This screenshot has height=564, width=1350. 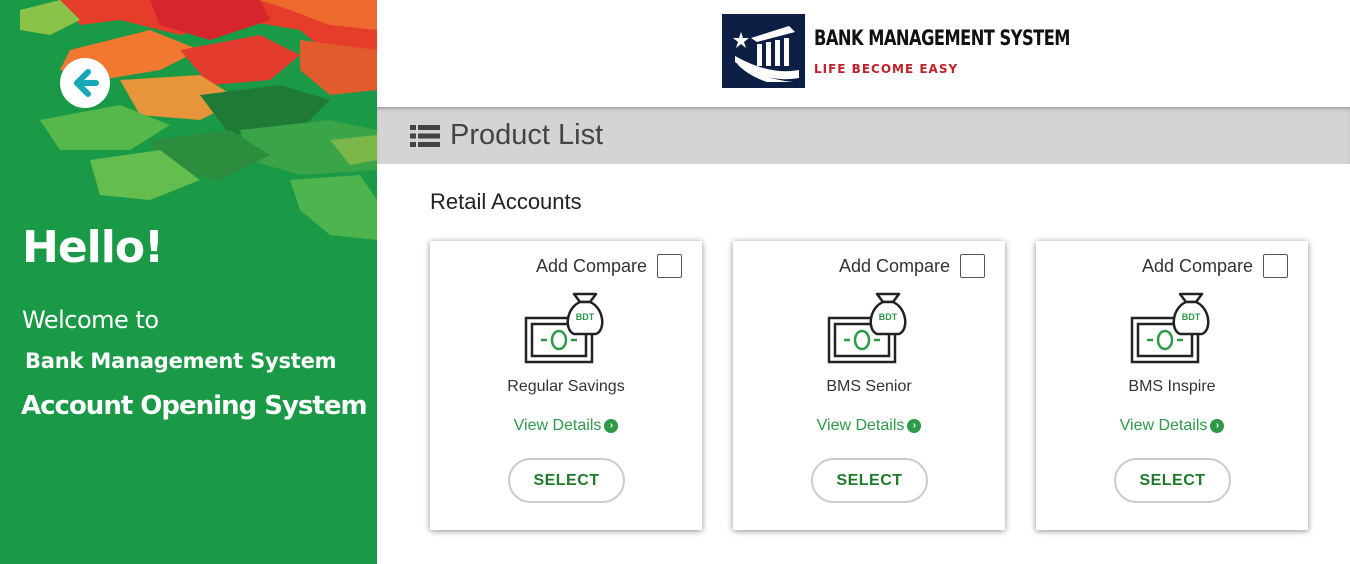 I want to click on welcome-text: Welcome to, so click(x=90, y=320).